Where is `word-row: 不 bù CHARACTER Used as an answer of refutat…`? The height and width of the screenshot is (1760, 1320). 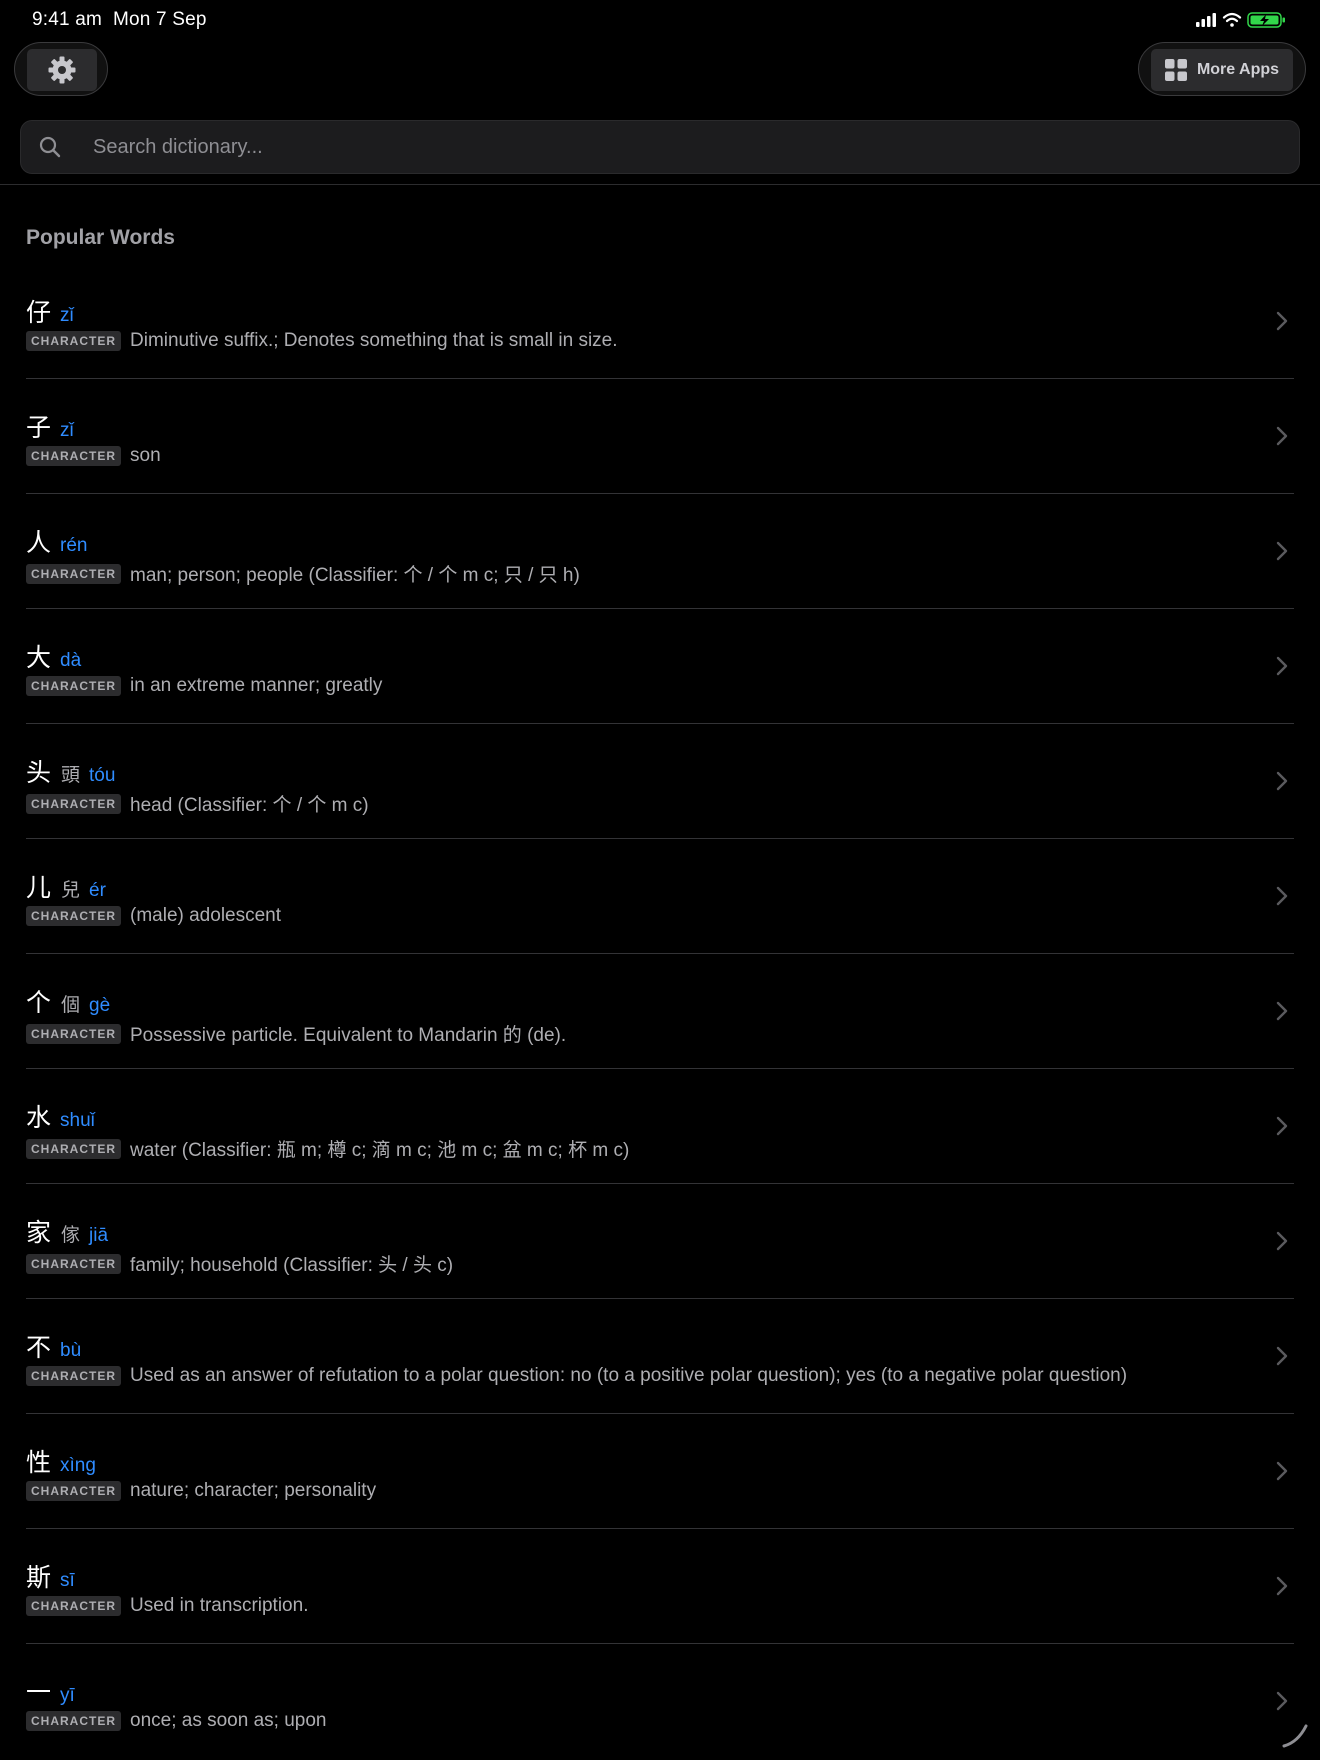
word-row: 不 bù CHARACTER Used as an answer of refutat… is located at coordinates (660, 1356).